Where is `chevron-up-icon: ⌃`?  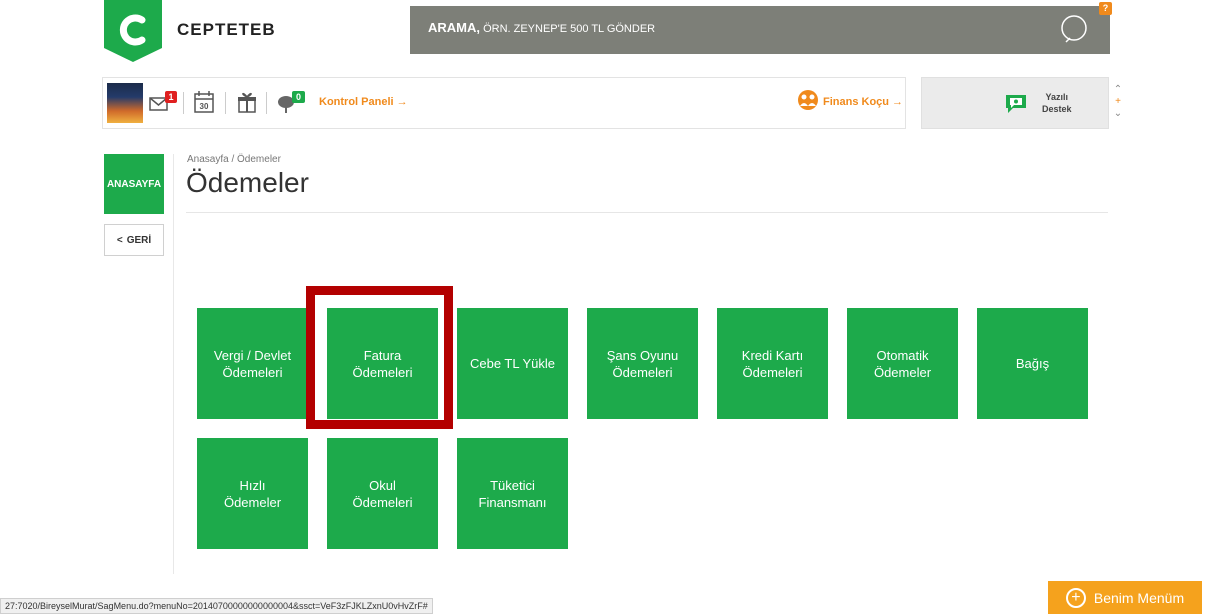 chevron-up-icon: ⌃ is located at coordinates (1118, 90).